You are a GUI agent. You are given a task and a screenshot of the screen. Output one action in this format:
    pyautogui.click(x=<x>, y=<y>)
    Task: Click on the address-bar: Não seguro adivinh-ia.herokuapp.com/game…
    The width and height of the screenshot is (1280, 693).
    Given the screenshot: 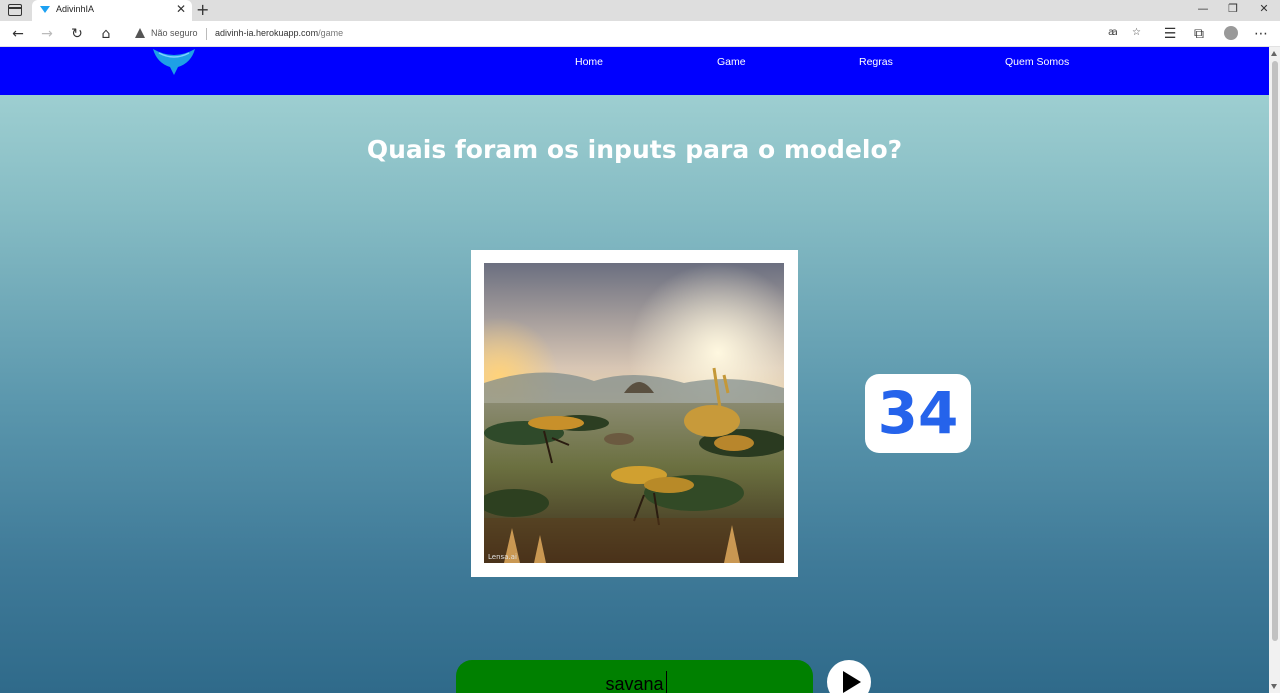 What is the action you would take?
    pyautogui.click(x=639, y=34)
    